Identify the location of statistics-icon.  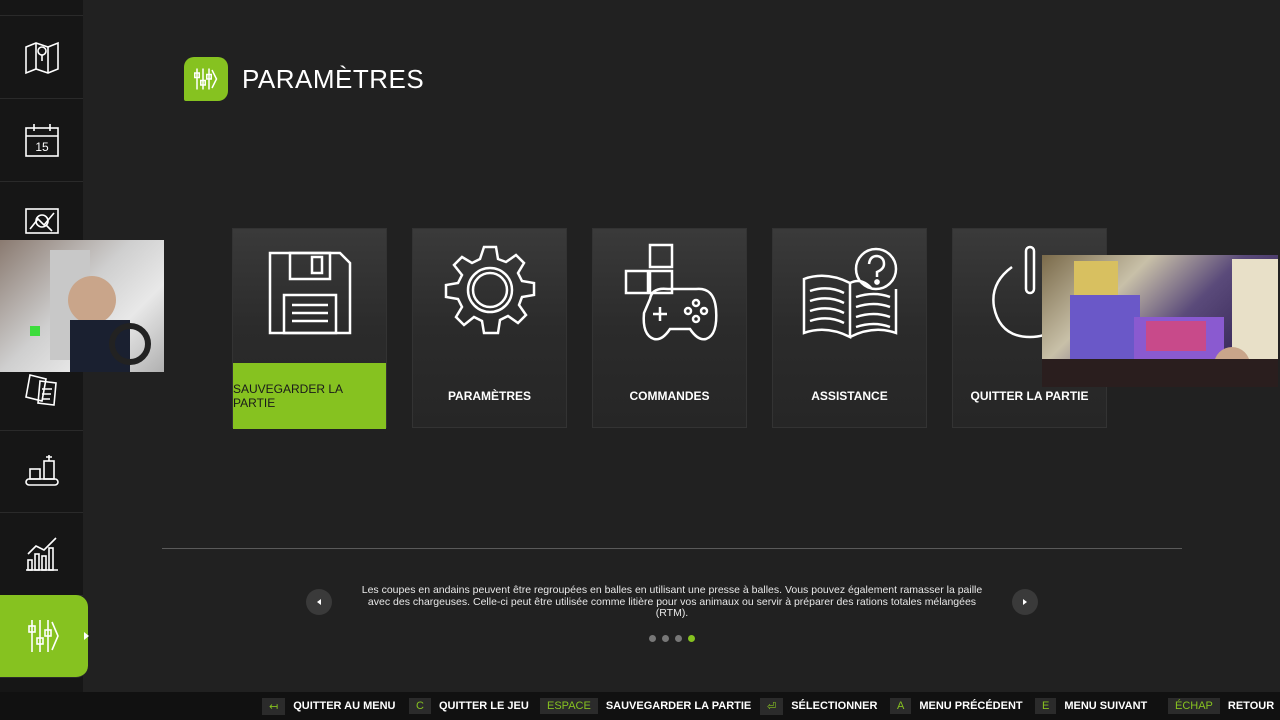
(41, 554).